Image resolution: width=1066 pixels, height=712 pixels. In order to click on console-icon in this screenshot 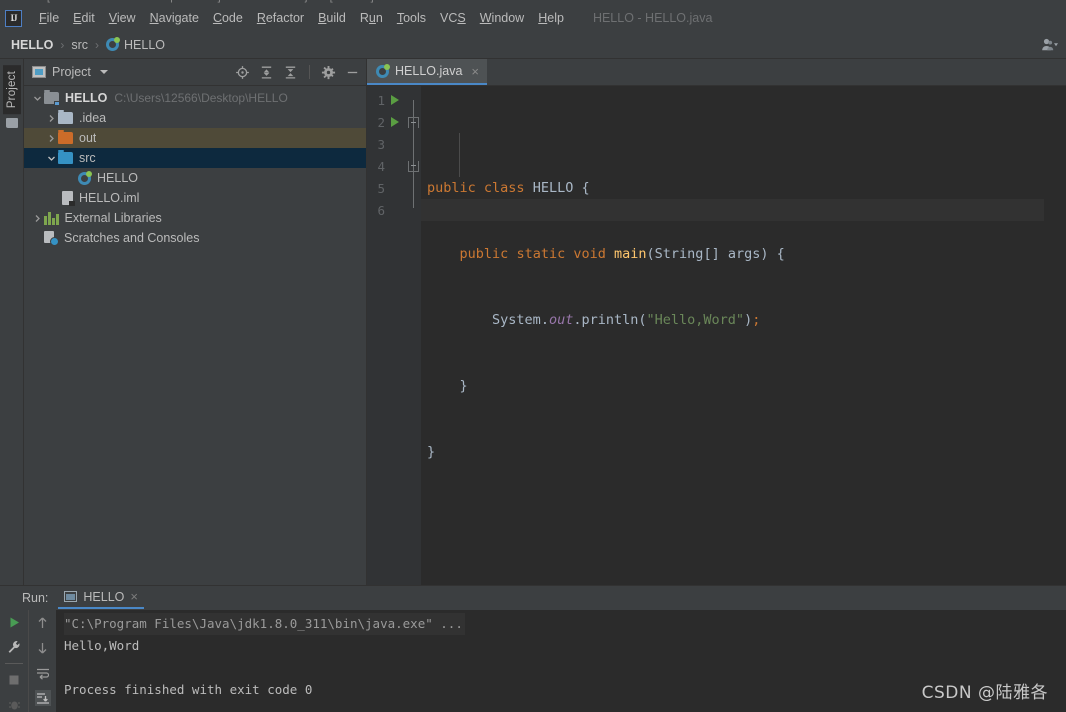, I will do `click(71, 596)`.